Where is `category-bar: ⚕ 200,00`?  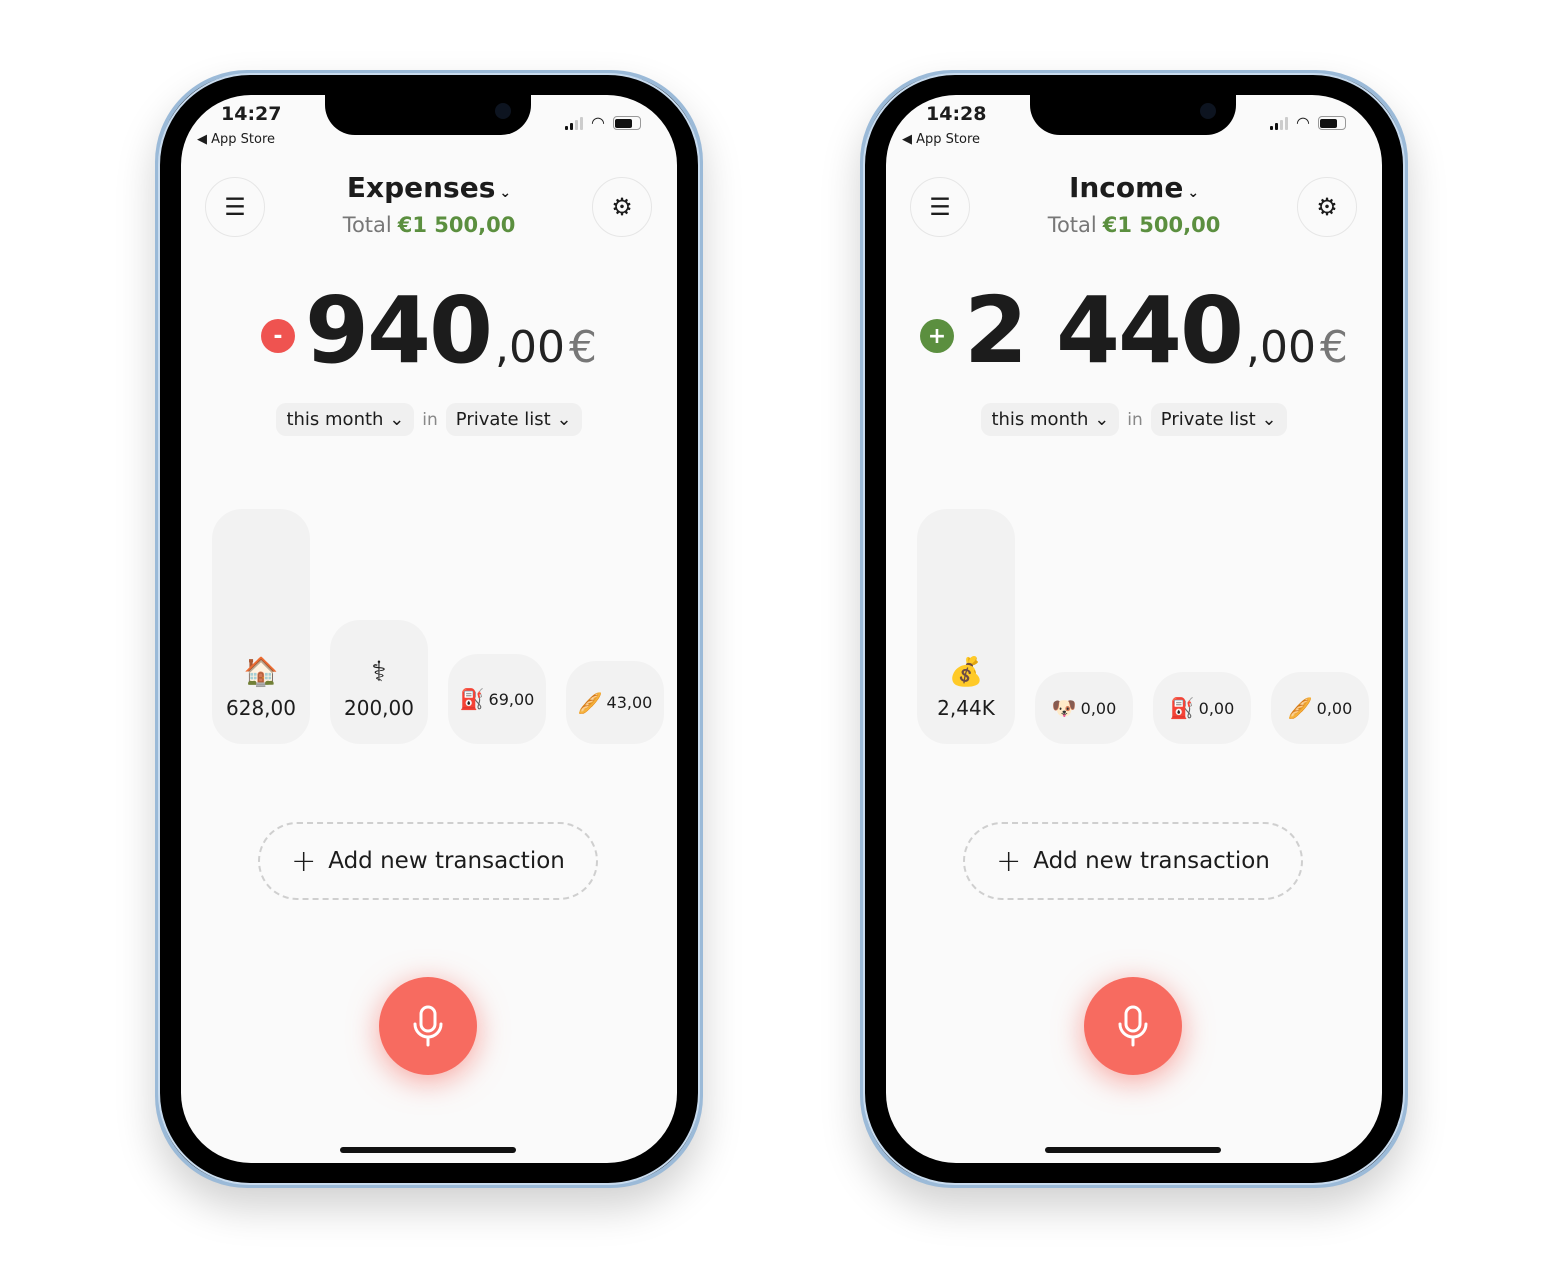 category-bar: ⚕ 200,00 is located at coordinates (379, 682).